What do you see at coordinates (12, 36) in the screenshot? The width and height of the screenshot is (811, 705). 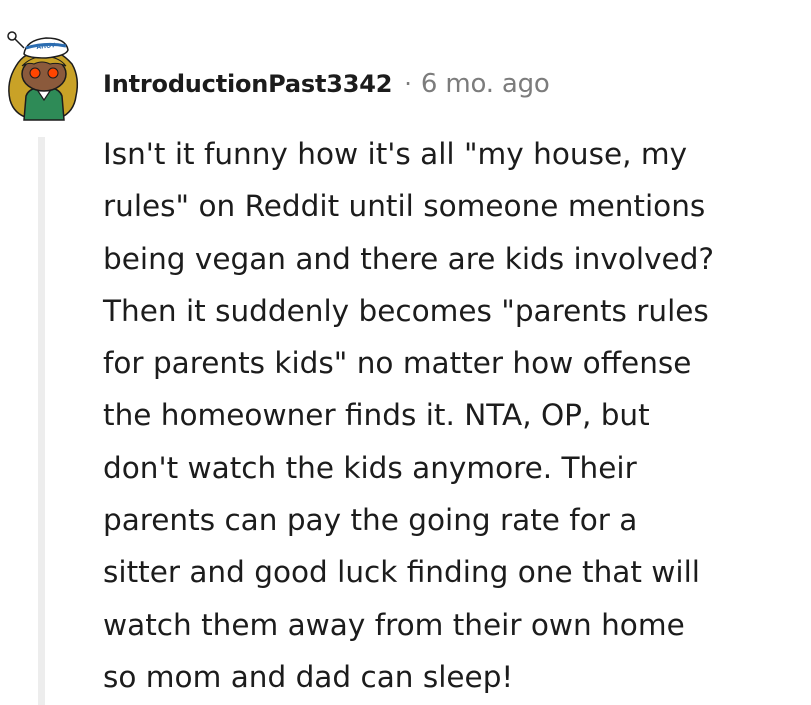 I see `avatar-antenna` at bounding box center [12, 36].